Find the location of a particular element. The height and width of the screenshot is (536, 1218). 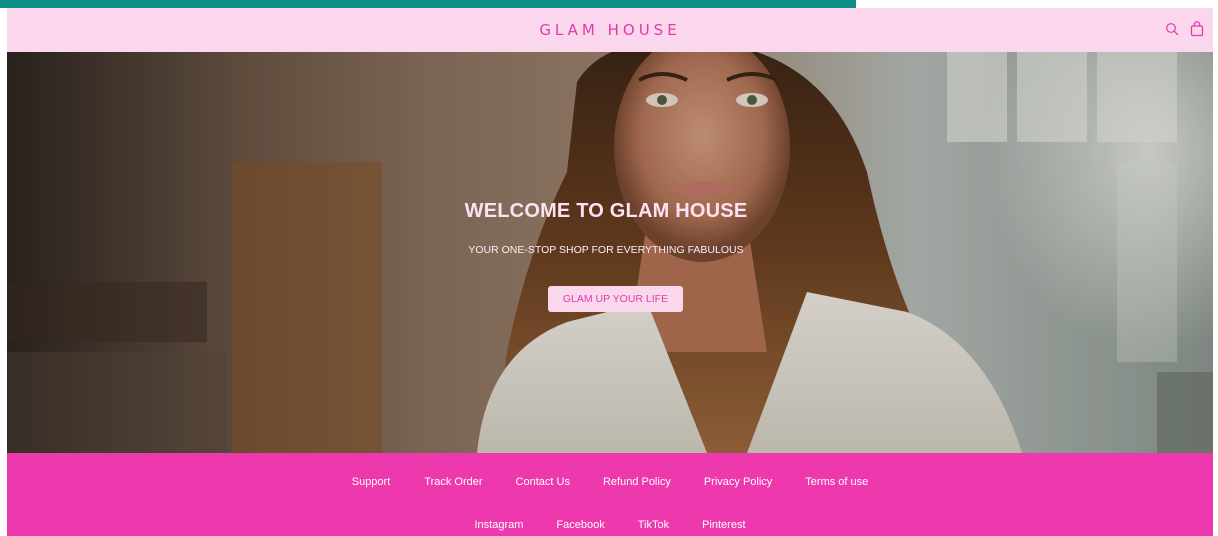

page-frame-right is located at coordinates (1215, 272).